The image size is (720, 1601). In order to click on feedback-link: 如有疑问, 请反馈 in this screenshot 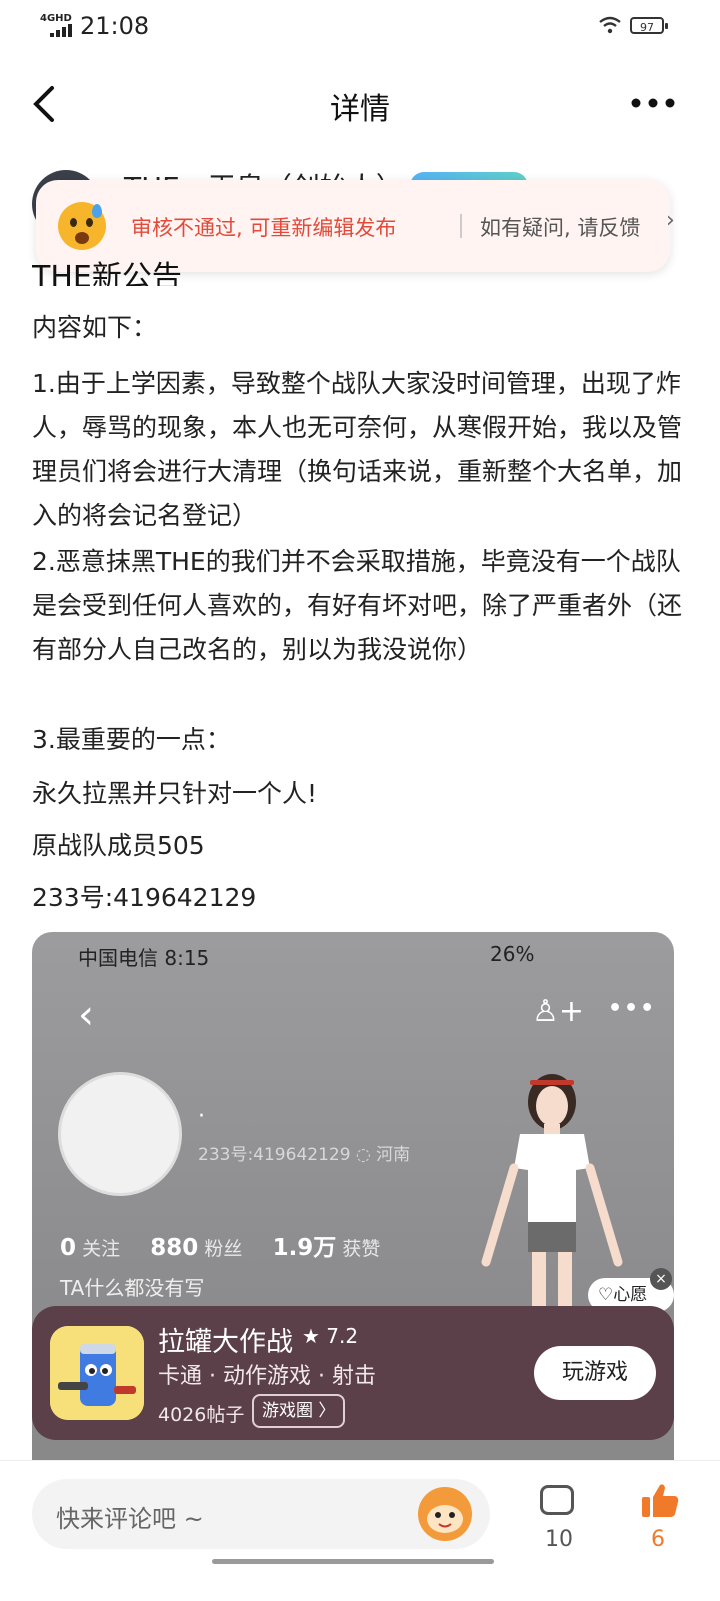, I will do `click(560, 227)`.